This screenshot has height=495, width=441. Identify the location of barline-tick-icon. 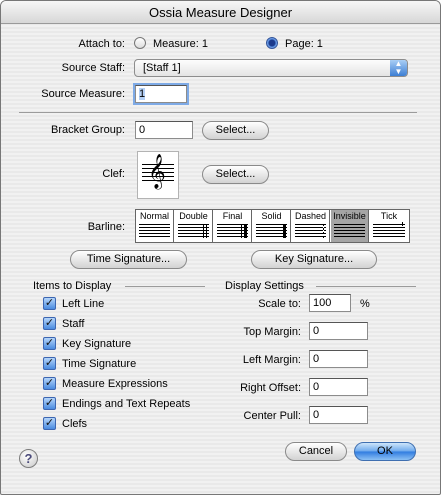
(389, 230).